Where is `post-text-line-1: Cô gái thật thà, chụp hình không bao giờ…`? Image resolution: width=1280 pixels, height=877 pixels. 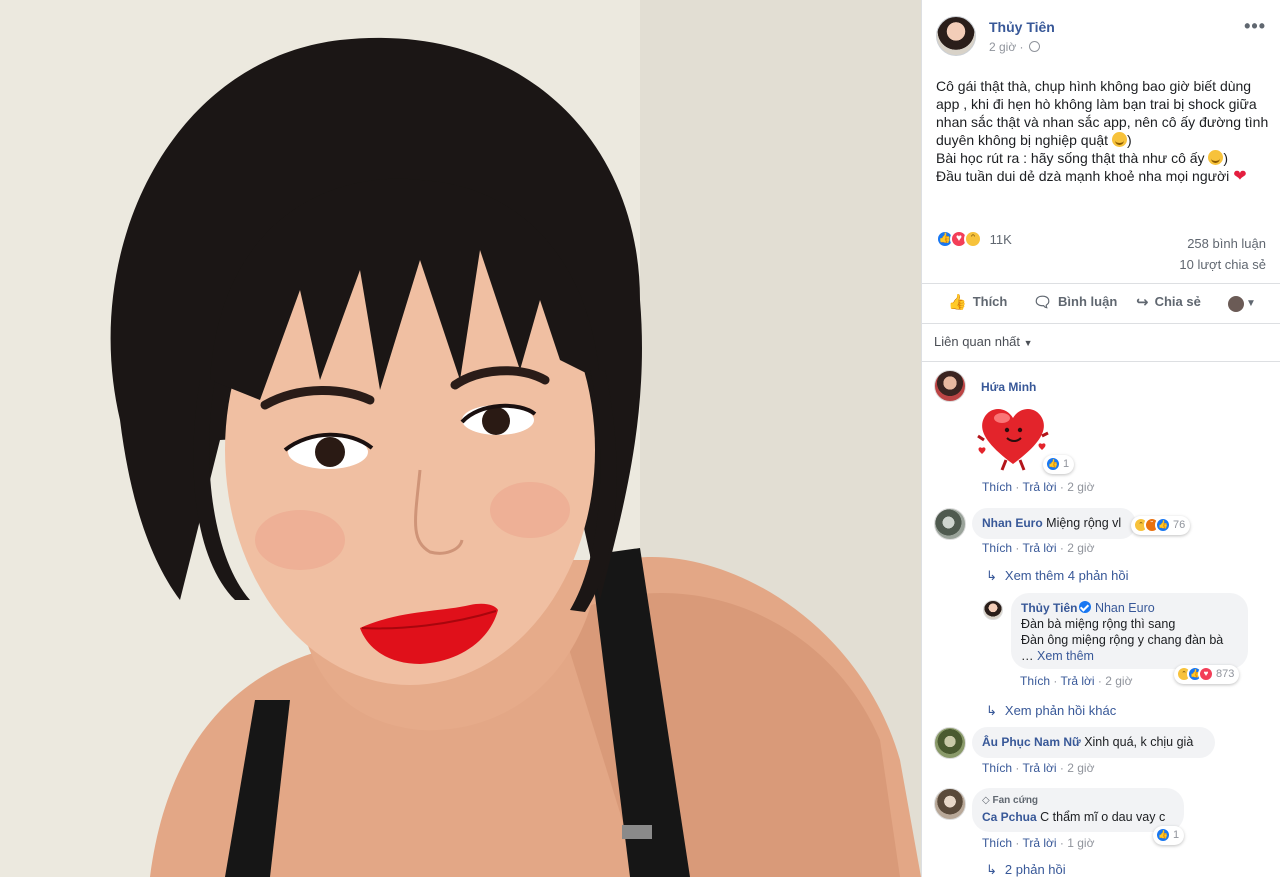
post-text-line-1: Cô gái thật thà, chụp hình không bao giờ… is located at coordinates (1102, 113).